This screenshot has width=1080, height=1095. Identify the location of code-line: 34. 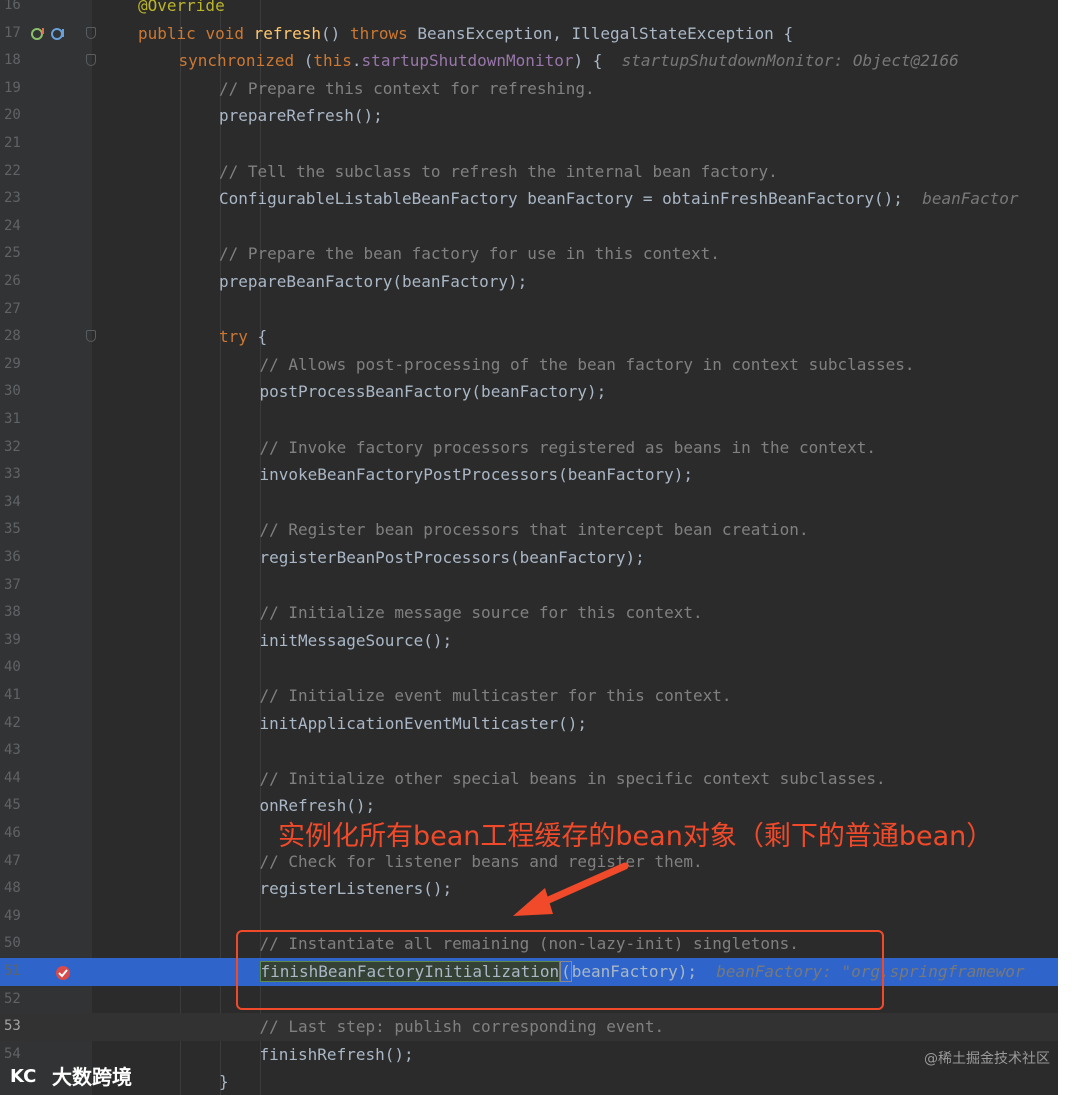
(529, 503).